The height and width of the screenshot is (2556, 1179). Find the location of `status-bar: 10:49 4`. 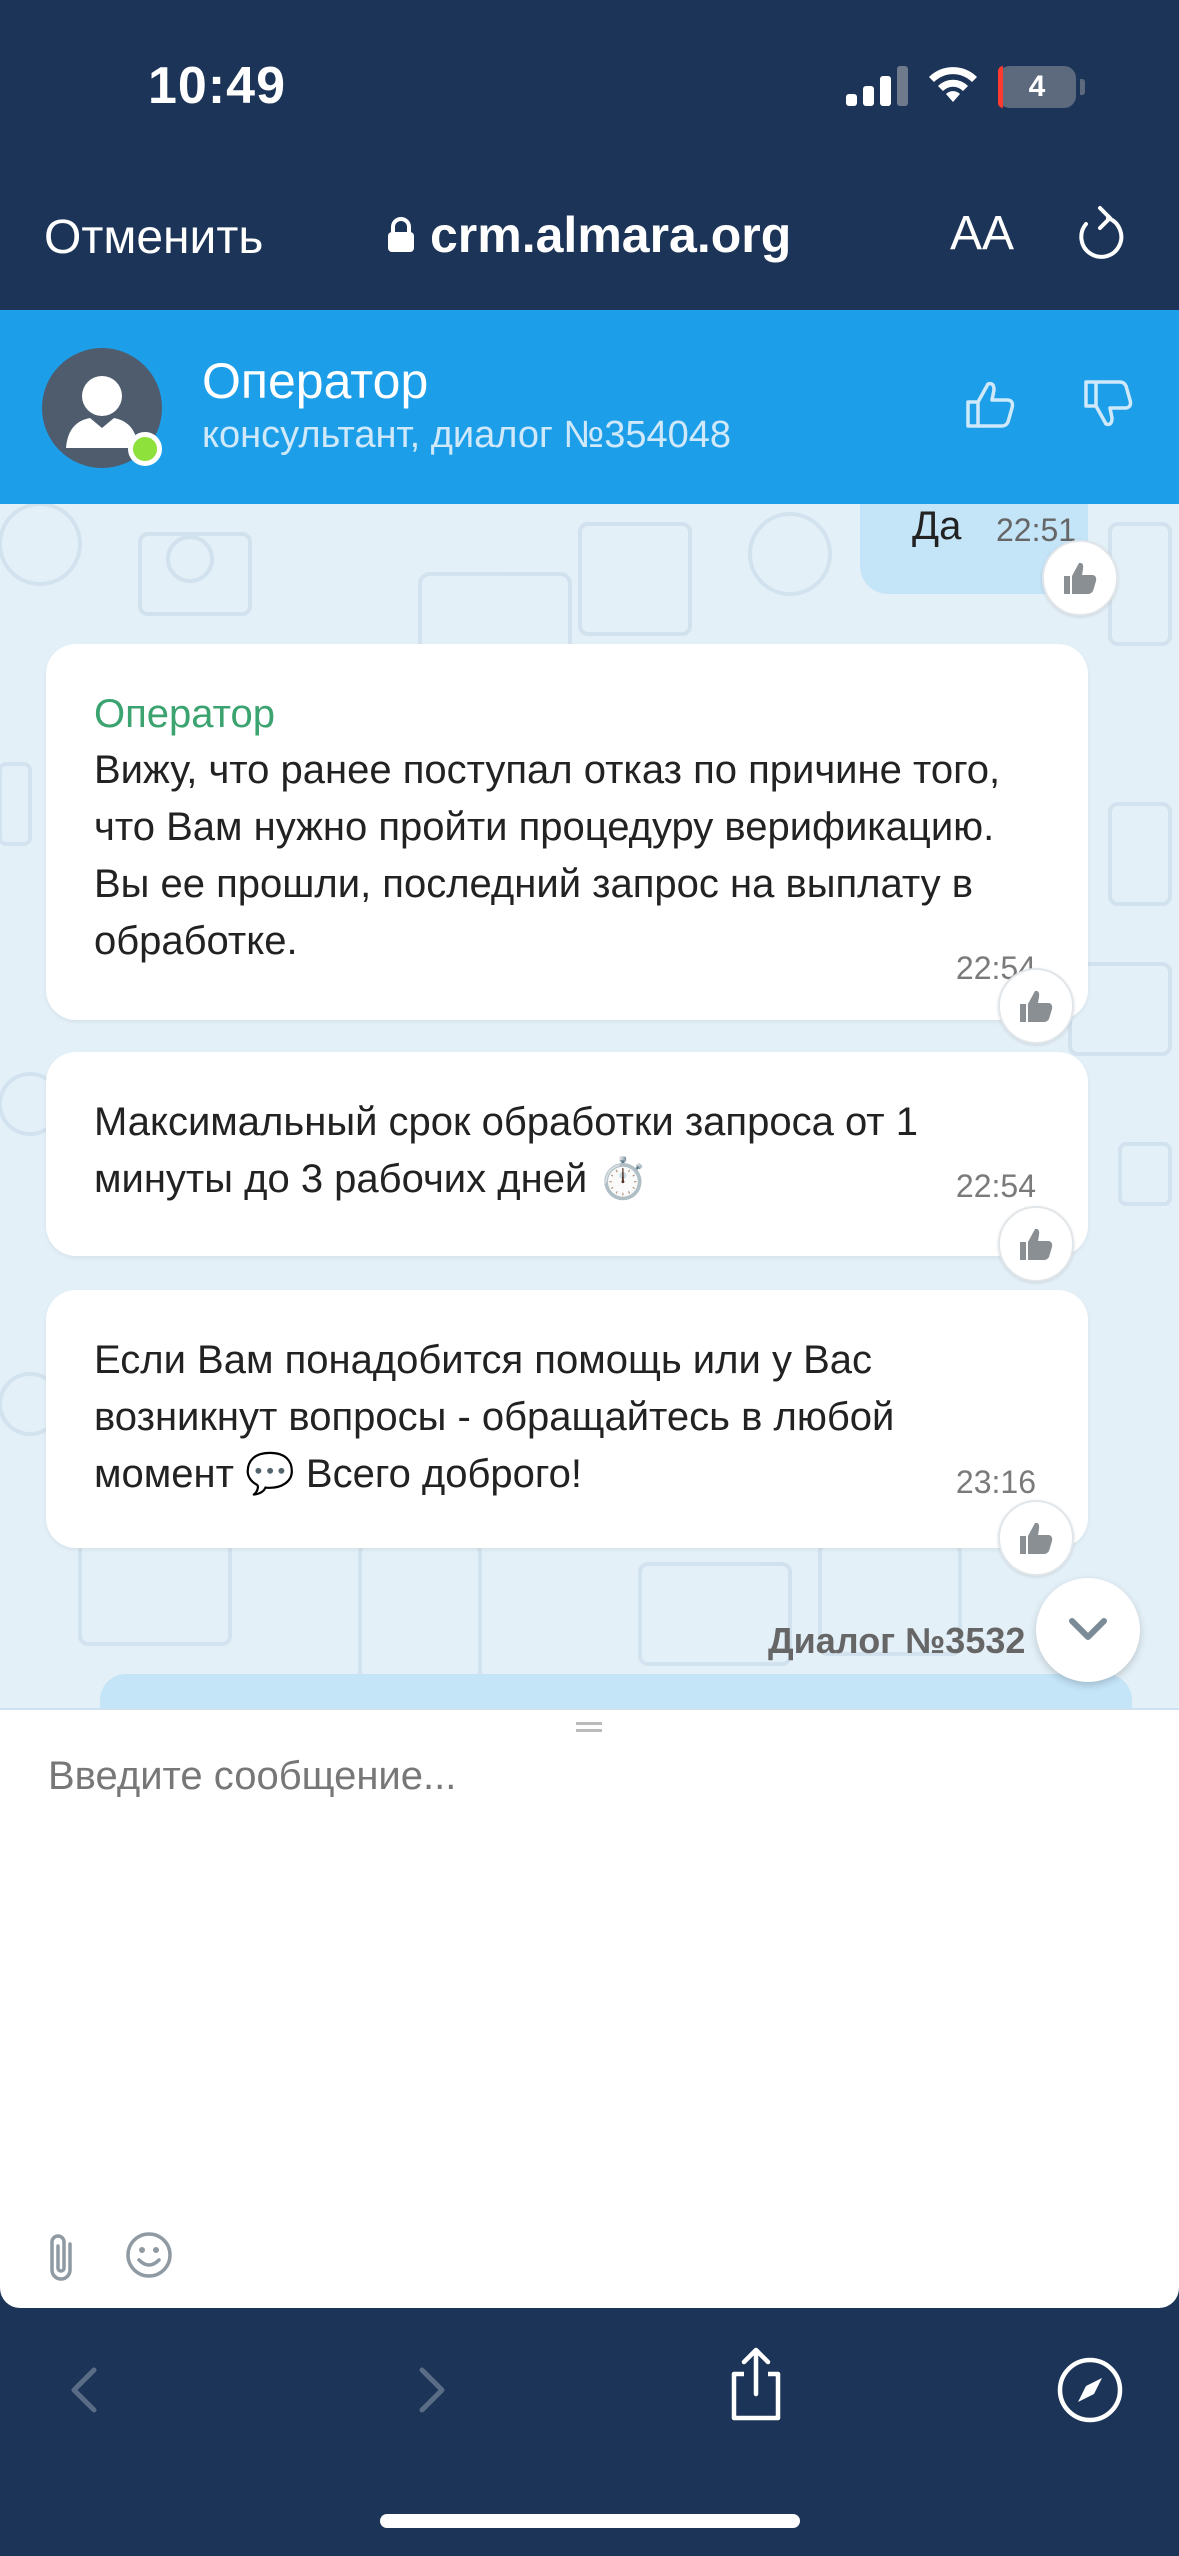

status-bar: 10:49 4 is located at coordinates (589, 85).